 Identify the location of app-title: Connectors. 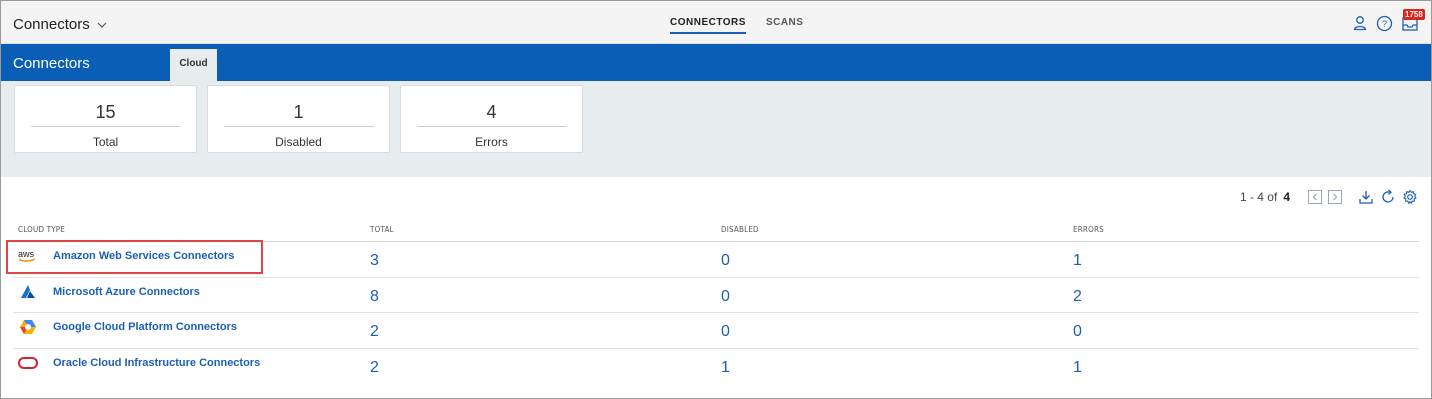
(51, 24).